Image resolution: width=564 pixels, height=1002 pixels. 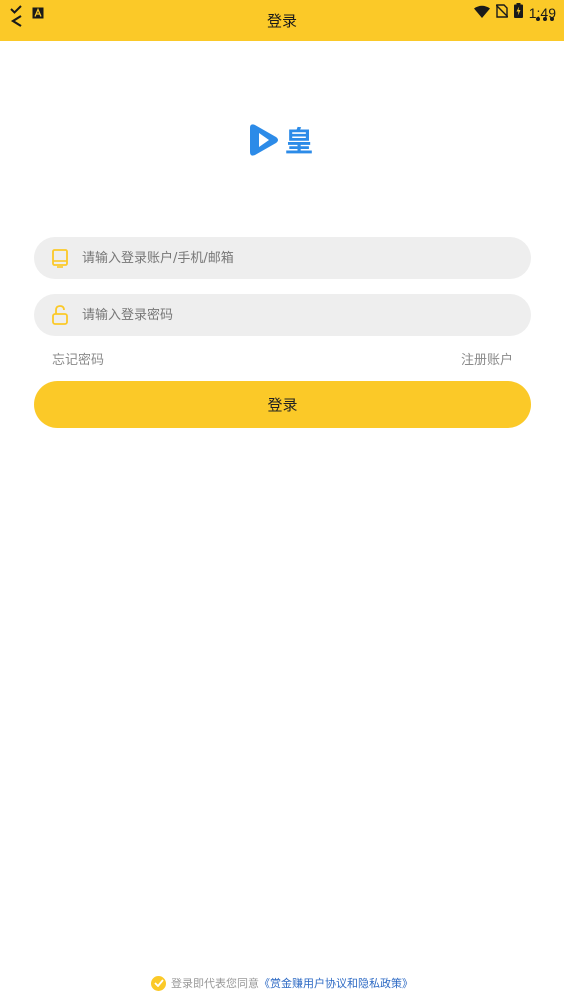 What do you see at coordinates (60, 258) in the screenshot?
I see `id-card-icon` at bounding box center [60, 258].